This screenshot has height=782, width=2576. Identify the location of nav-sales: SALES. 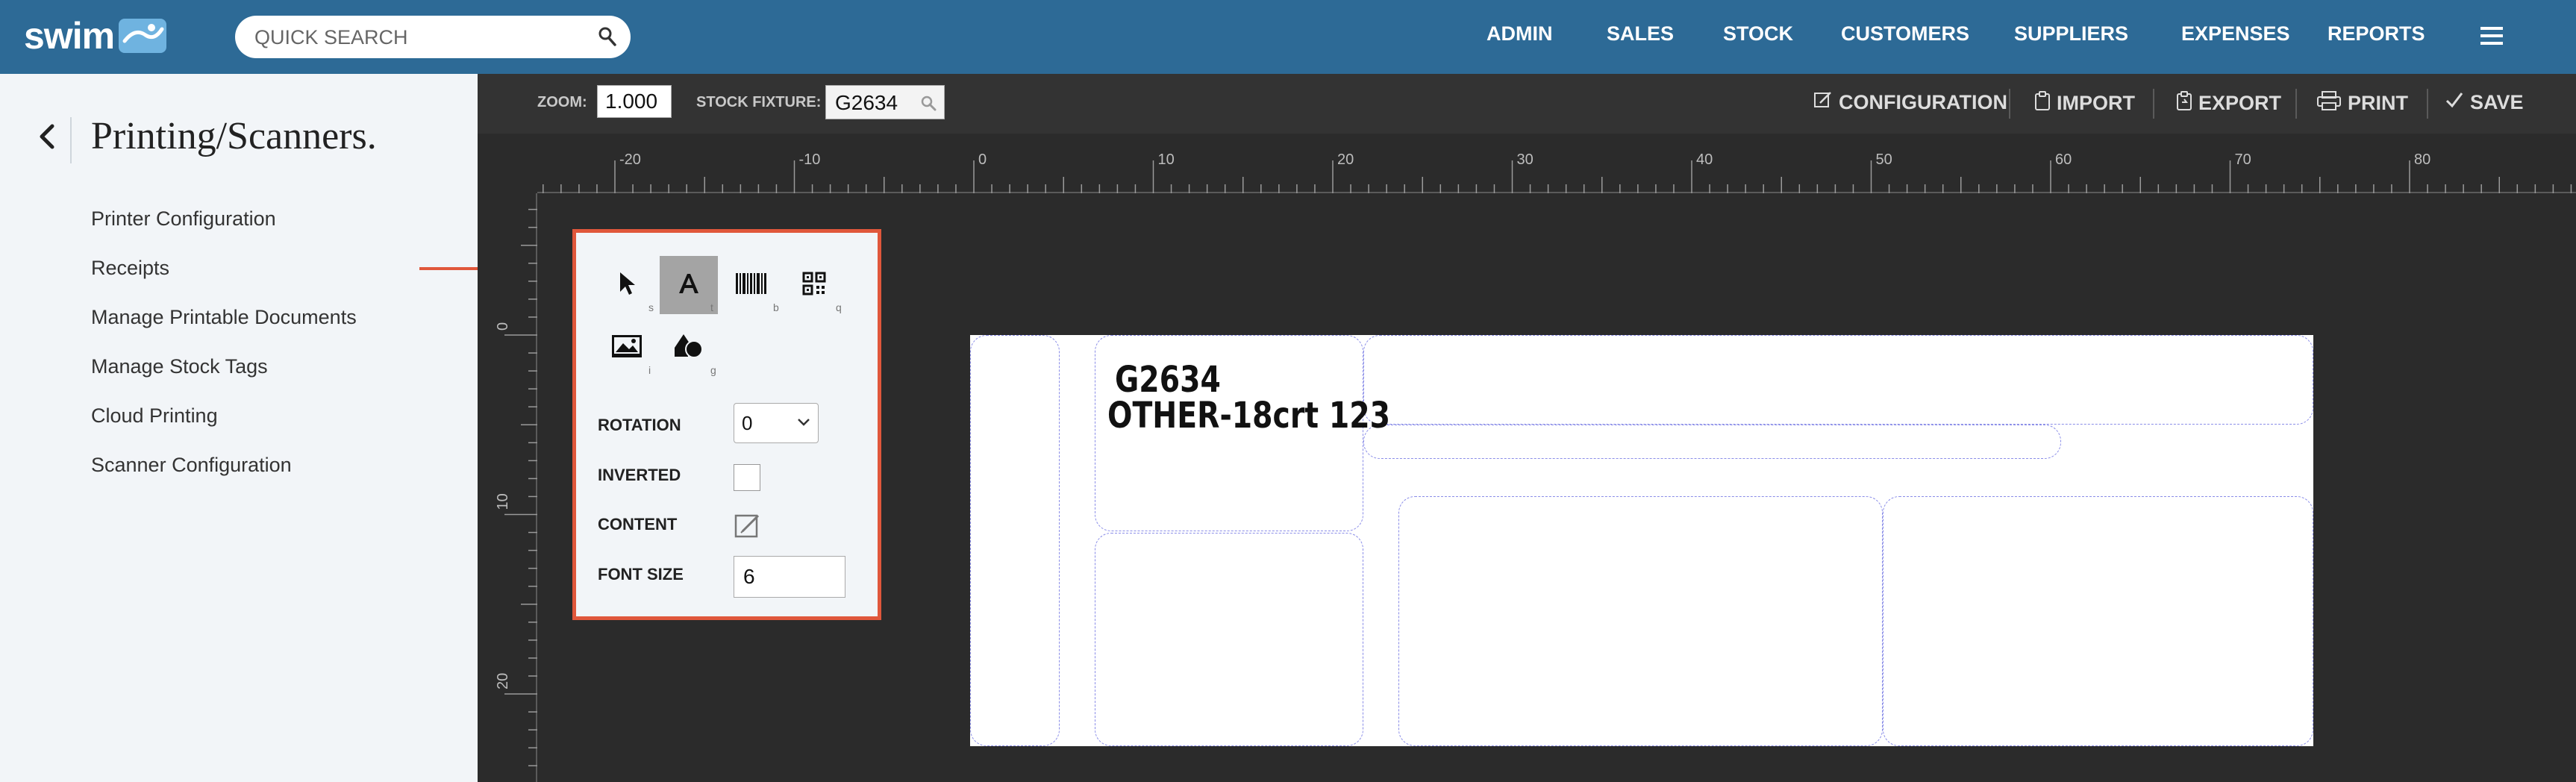
(1640, 34).